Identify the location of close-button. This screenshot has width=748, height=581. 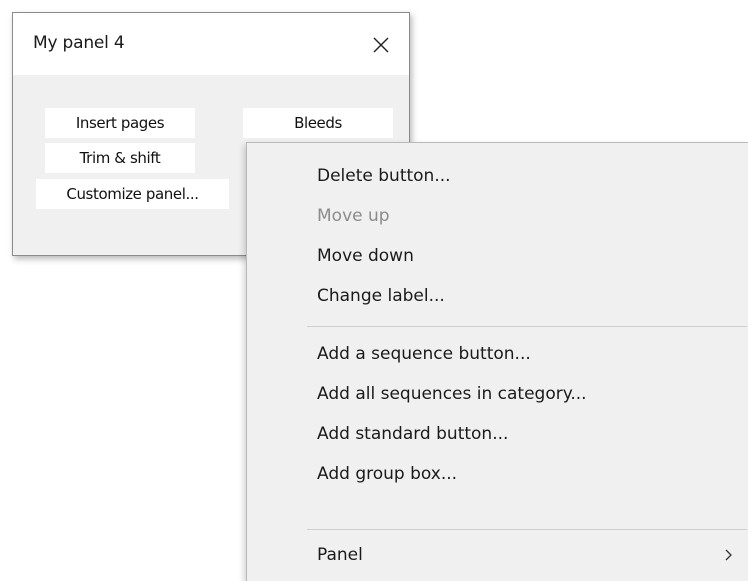
(381, 45).